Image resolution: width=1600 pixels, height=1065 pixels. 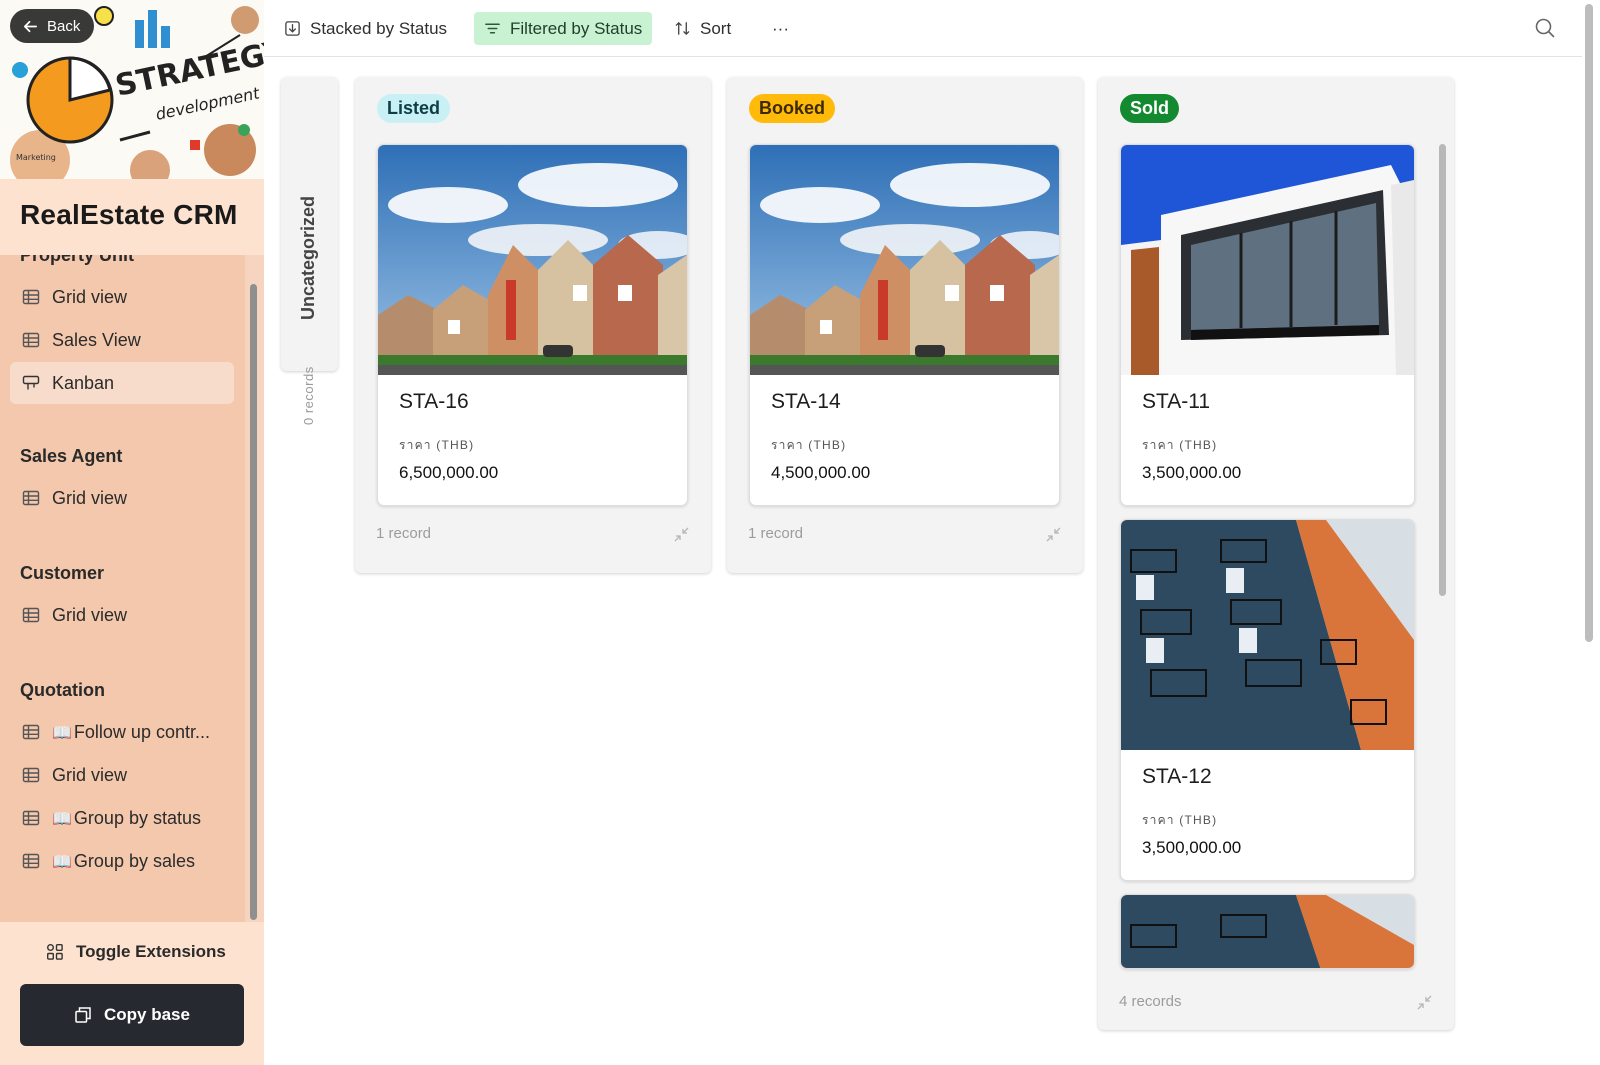 I want to click on status-badge: Booked, so click(x=792, y=108).